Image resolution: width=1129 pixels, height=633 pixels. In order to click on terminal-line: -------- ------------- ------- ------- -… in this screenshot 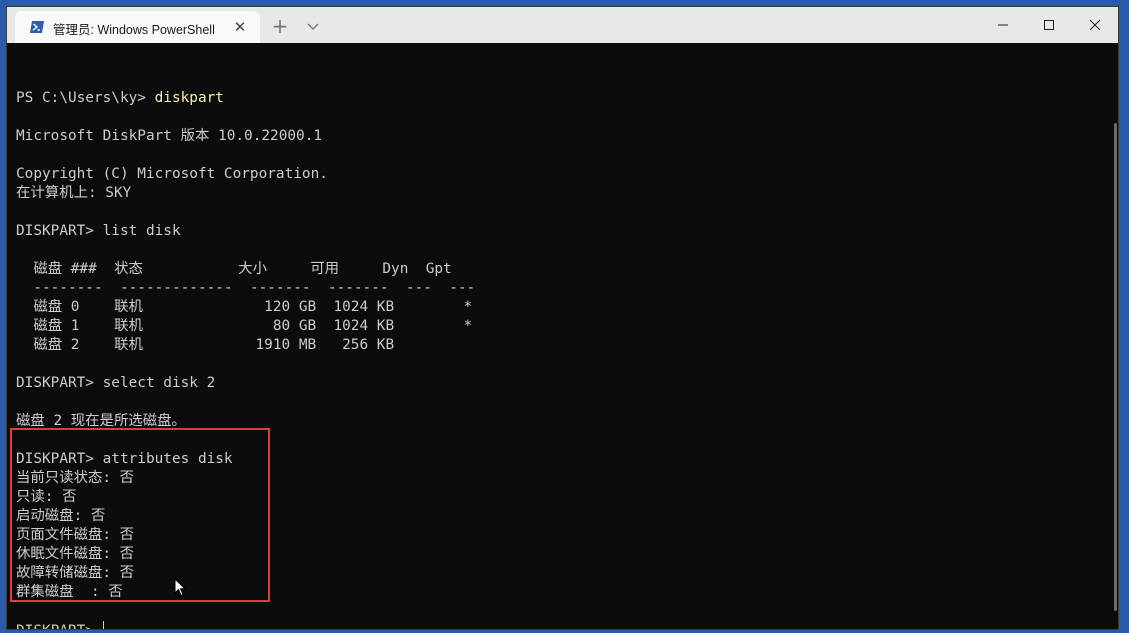, I will do `click(245, 288)`.